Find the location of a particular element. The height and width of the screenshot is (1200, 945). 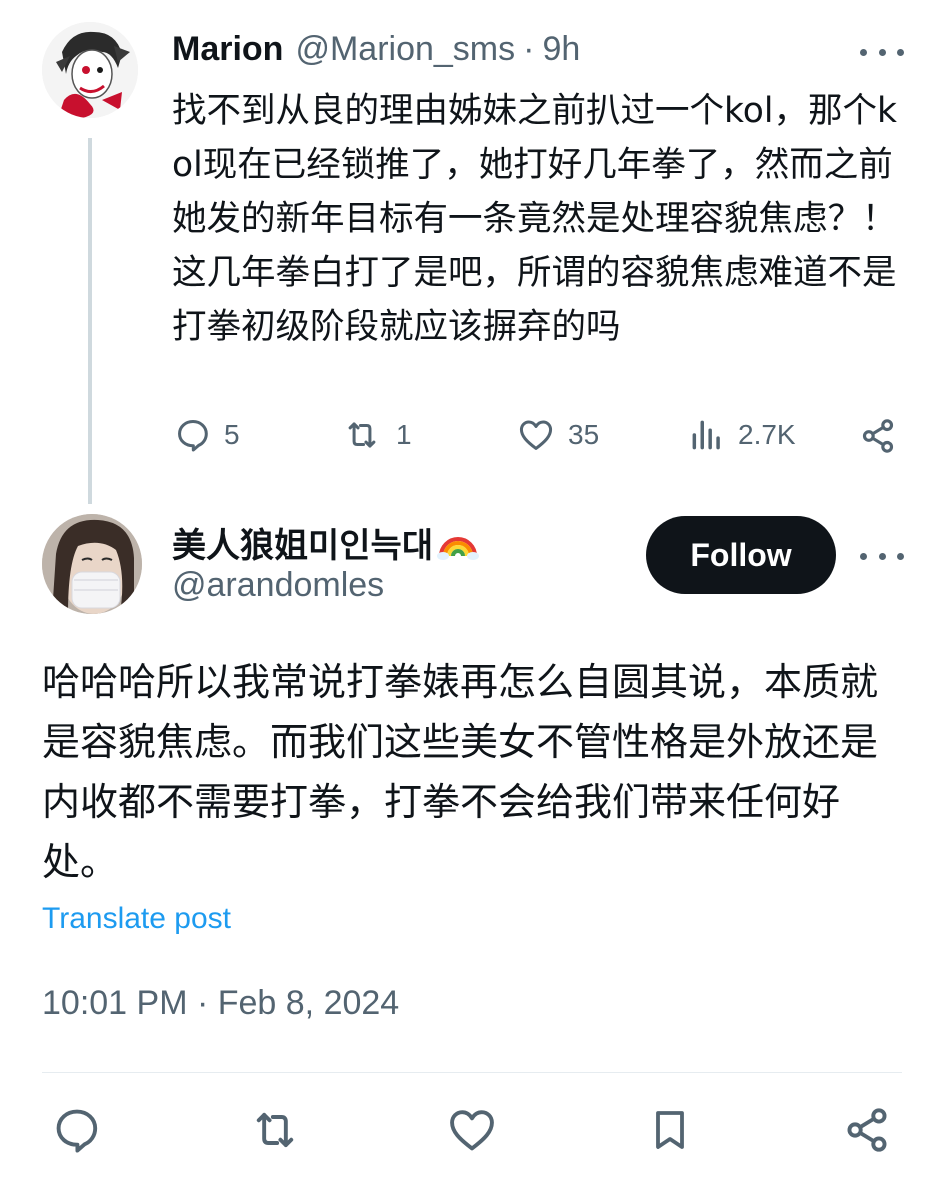

reply-action-bar is located at coordinates (472, 1130).